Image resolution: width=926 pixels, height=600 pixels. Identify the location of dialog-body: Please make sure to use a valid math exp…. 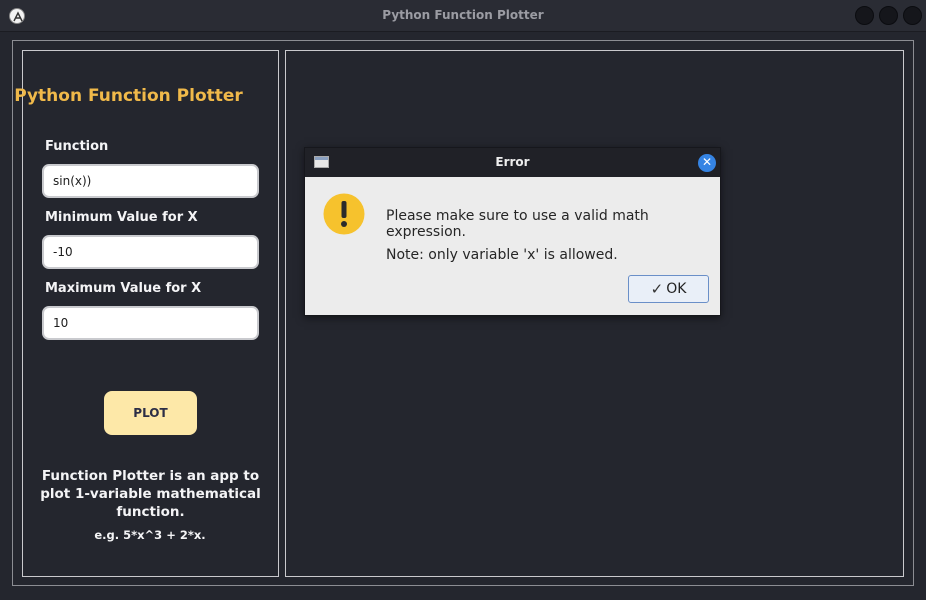
(512, 246).